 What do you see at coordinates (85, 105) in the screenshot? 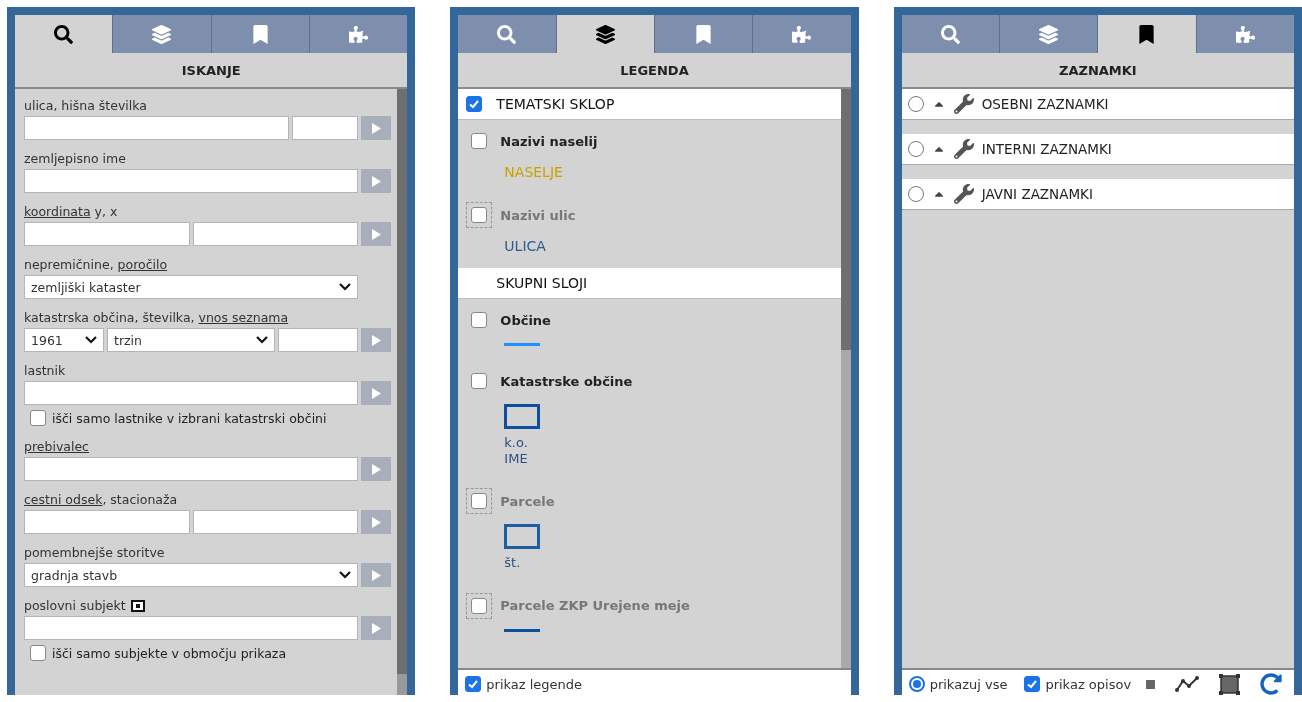
I see `field-label: ulica, hišna številka` at bounding box center [85, 105].